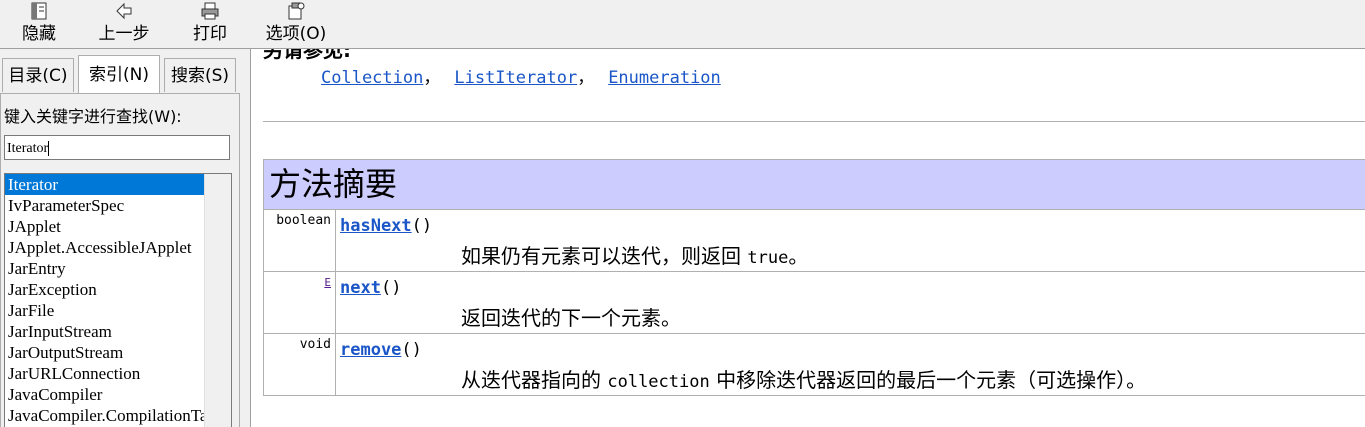 Image resolution: width=1365 pixels, height=427 pixels. Describe the element at coordinates (370, 350) in the screenshot. I see `method-link-remove: remove` at that location.